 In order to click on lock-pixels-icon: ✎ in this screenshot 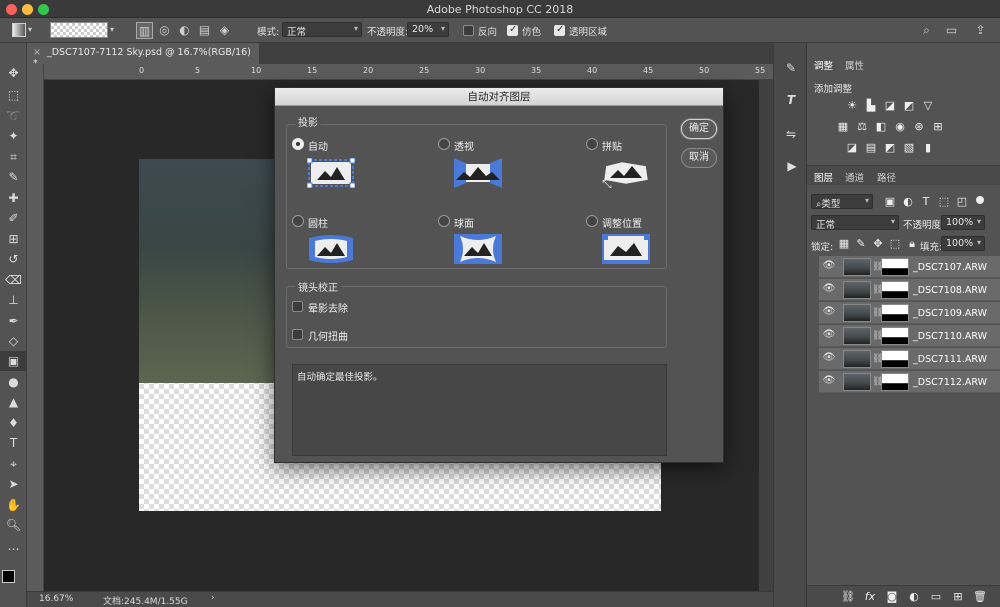, I will do `click(861, 244)`.